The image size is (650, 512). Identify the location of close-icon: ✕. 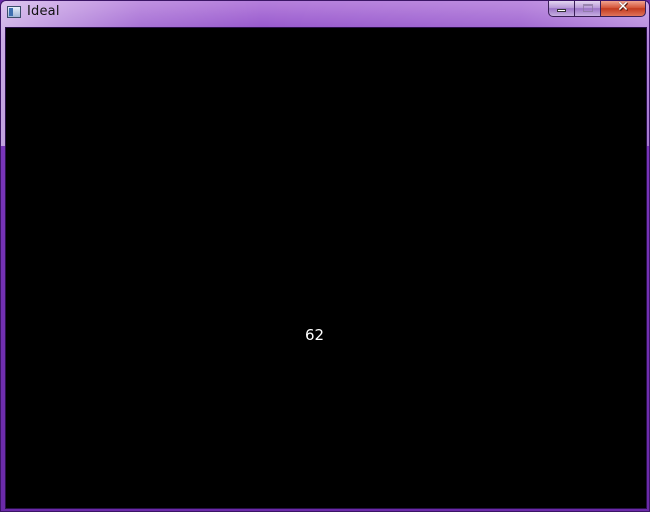
(623, 7).